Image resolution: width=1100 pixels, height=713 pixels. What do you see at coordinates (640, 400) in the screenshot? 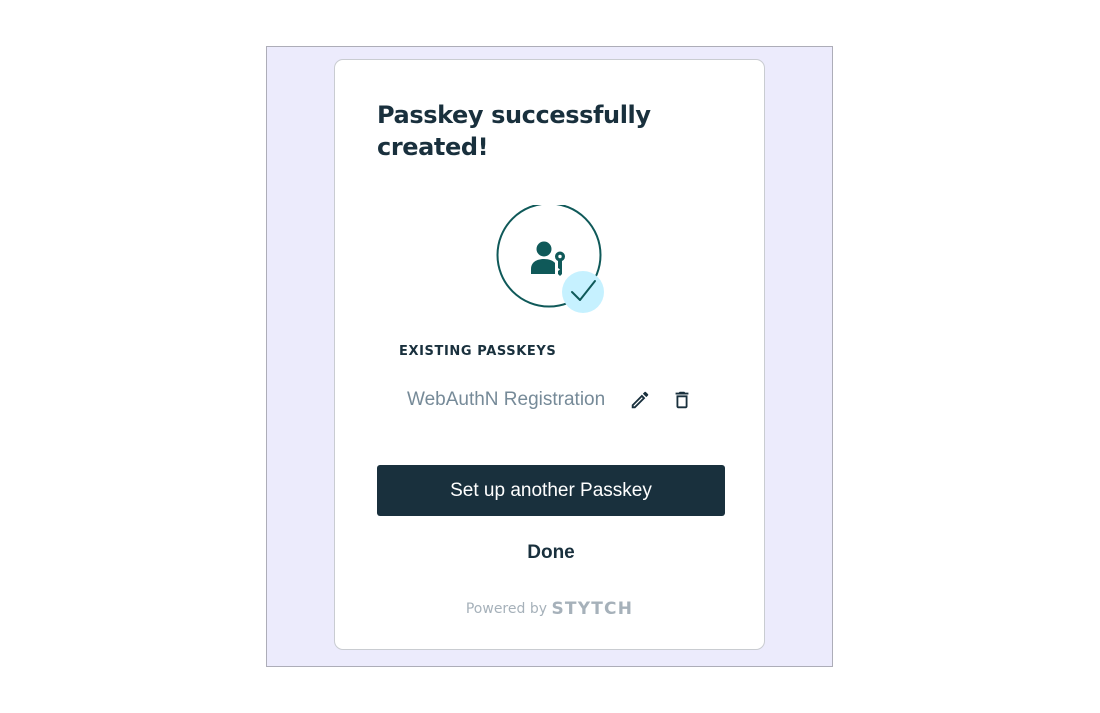
I see `pencil-icon` at bounding box center [640, 400].